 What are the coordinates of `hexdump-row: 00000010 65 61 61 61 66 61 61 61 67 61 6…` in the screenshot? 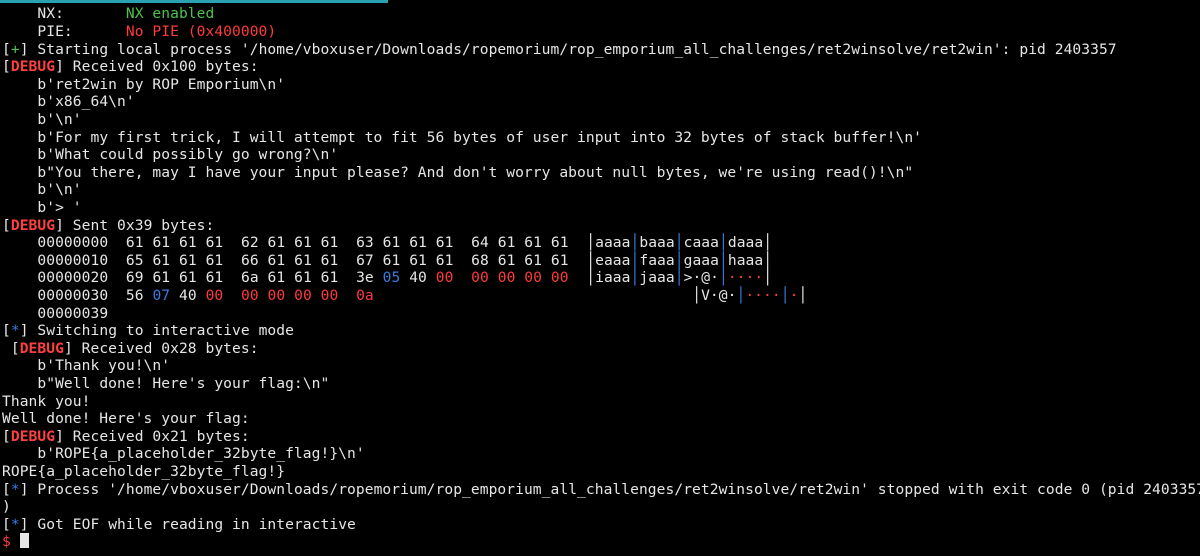 It's located at (405, 260).